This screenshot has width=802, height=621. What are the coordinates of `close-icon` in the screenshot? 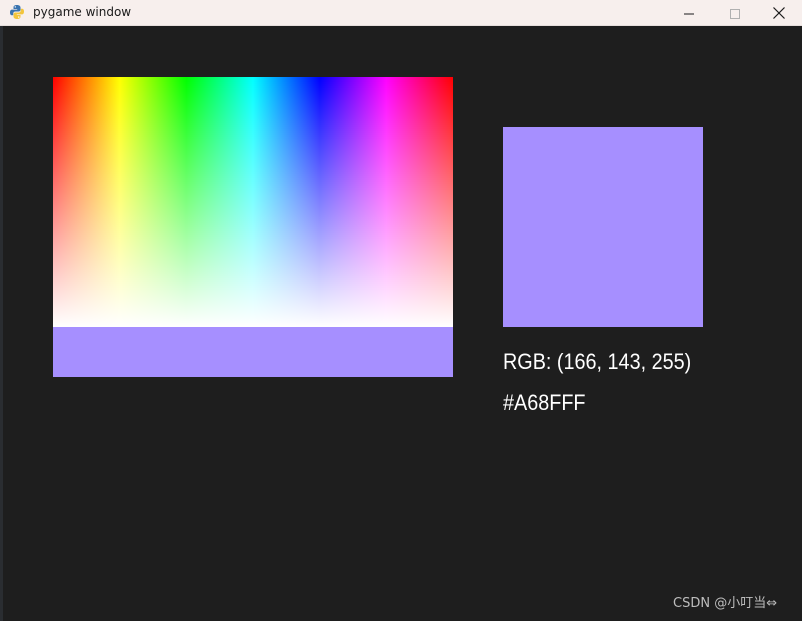 It's located at (779, 13).